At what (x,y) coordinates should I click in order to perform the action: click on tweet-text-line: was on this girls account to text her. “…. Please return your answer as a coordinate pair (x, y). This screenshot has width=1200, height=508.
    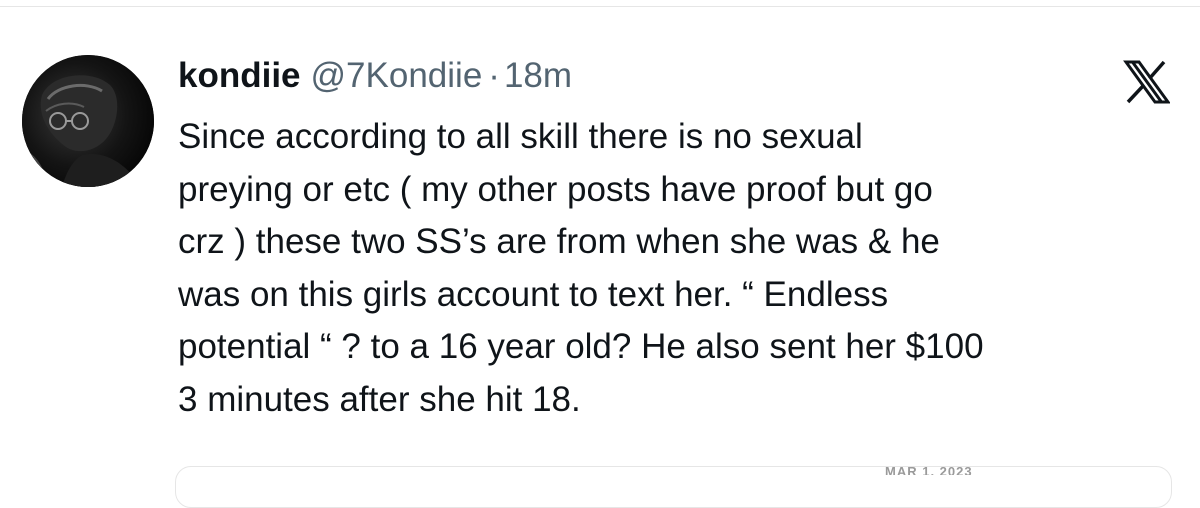
    Looking at the image, I should click on (533, 294).